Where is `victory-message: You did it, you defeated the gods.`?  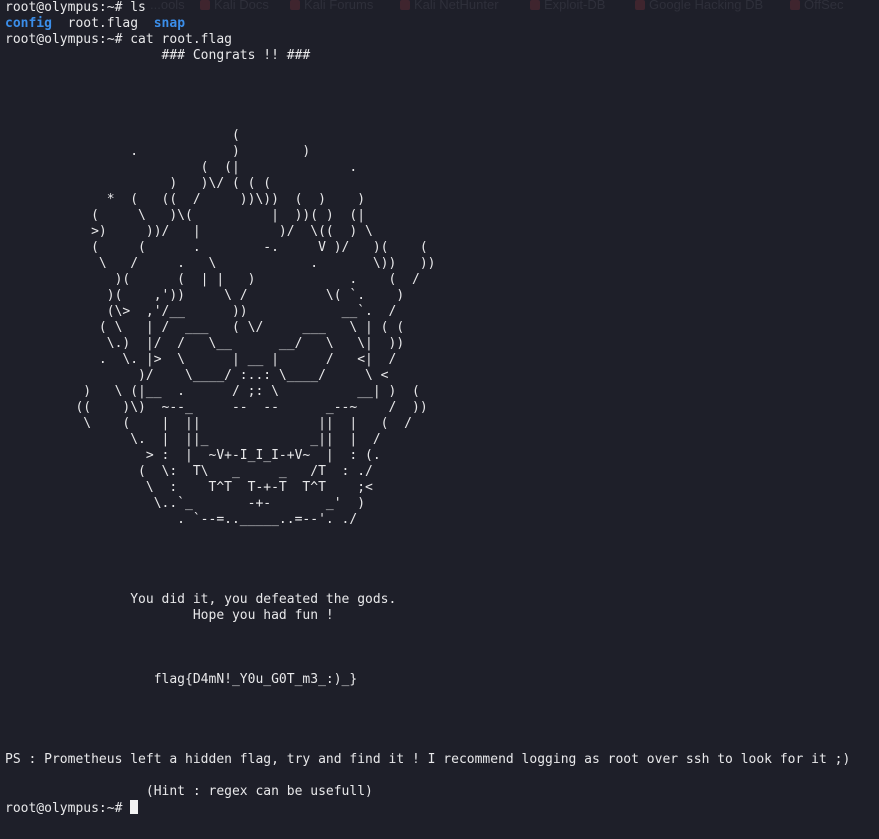 victory-message: You did it, you defeated the gods. is located at coordinates (201, 599).